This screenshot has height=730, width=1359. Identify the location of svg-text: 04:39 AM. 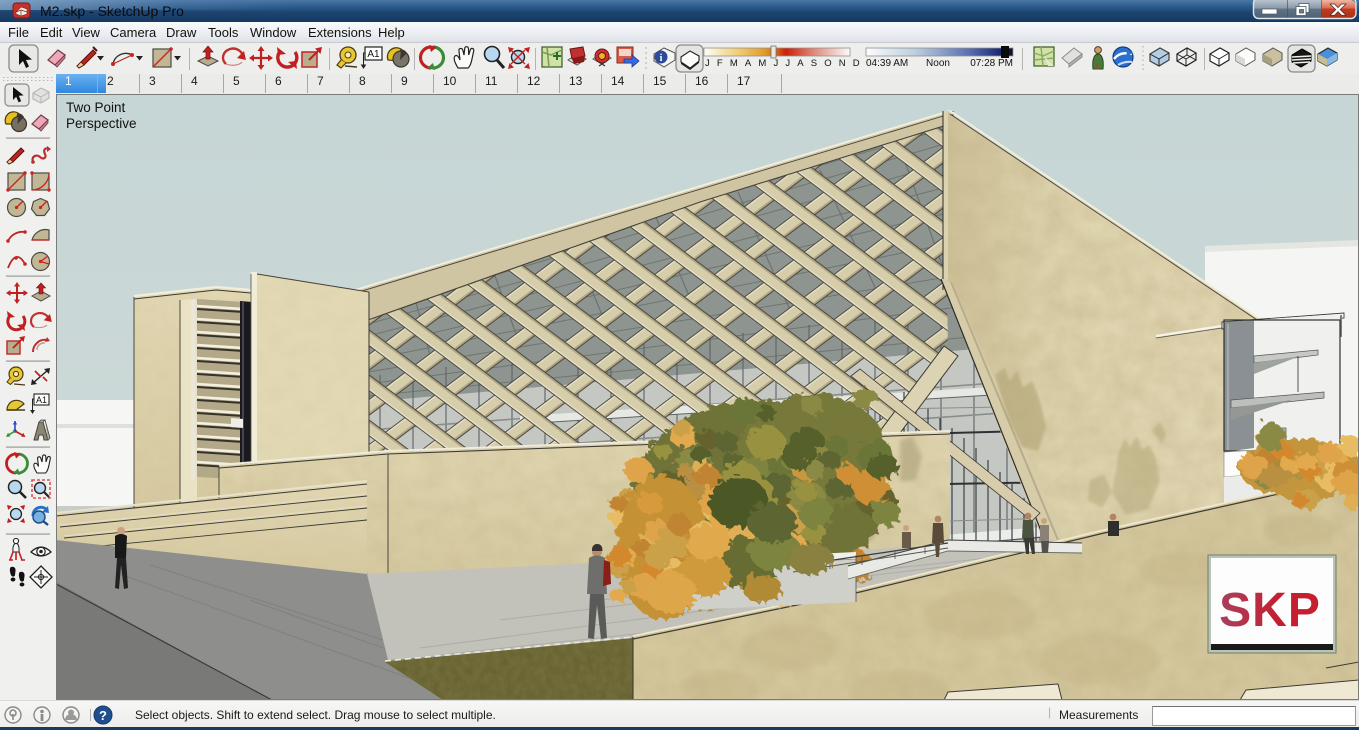
(887, 63).